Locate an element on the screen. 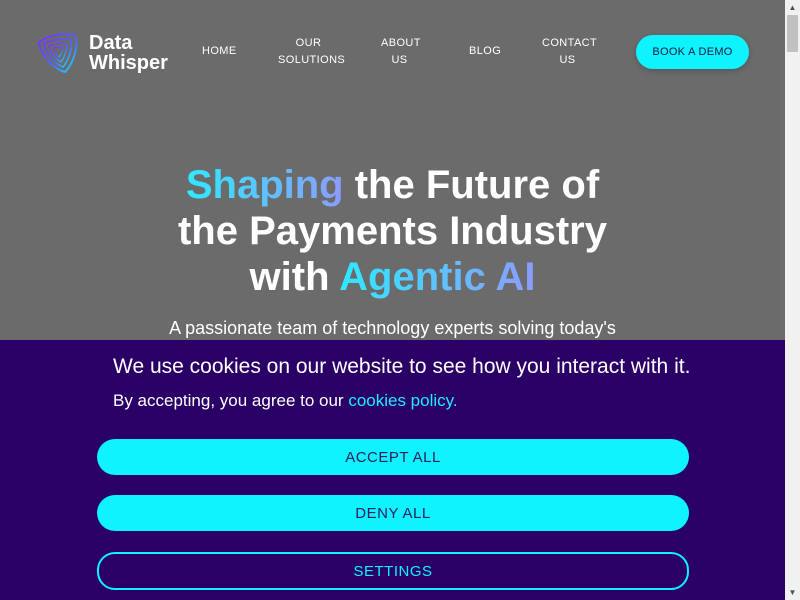 The height and width of the screenshot is (600, 800). nav-home: HOME is located at coordinates (219, 51).